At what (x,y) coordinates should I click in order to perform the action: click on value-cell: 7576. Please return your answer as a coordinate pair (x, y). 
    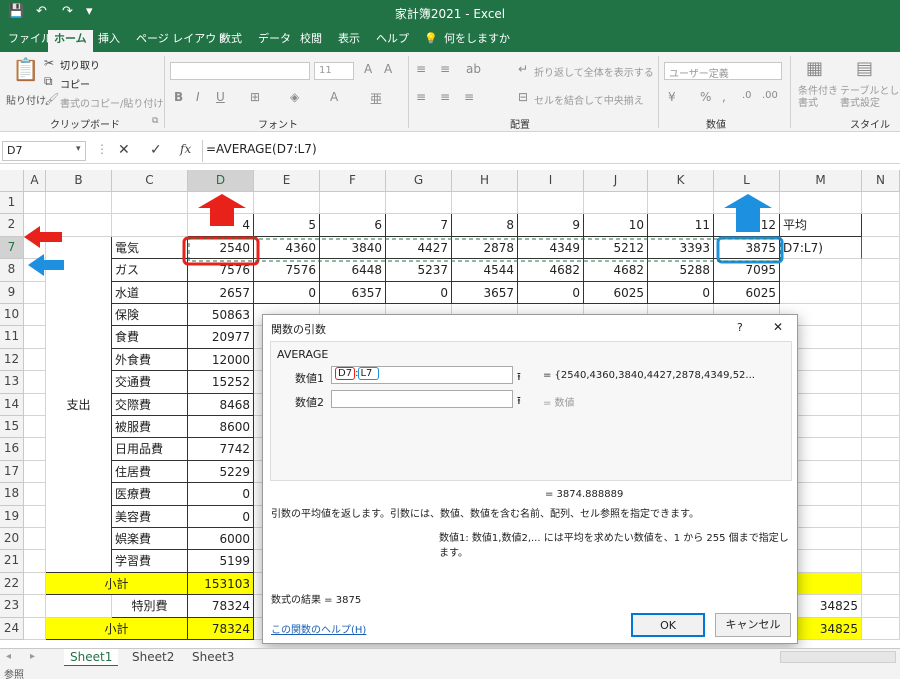
    Looking at the image, I should click on (221, 270).